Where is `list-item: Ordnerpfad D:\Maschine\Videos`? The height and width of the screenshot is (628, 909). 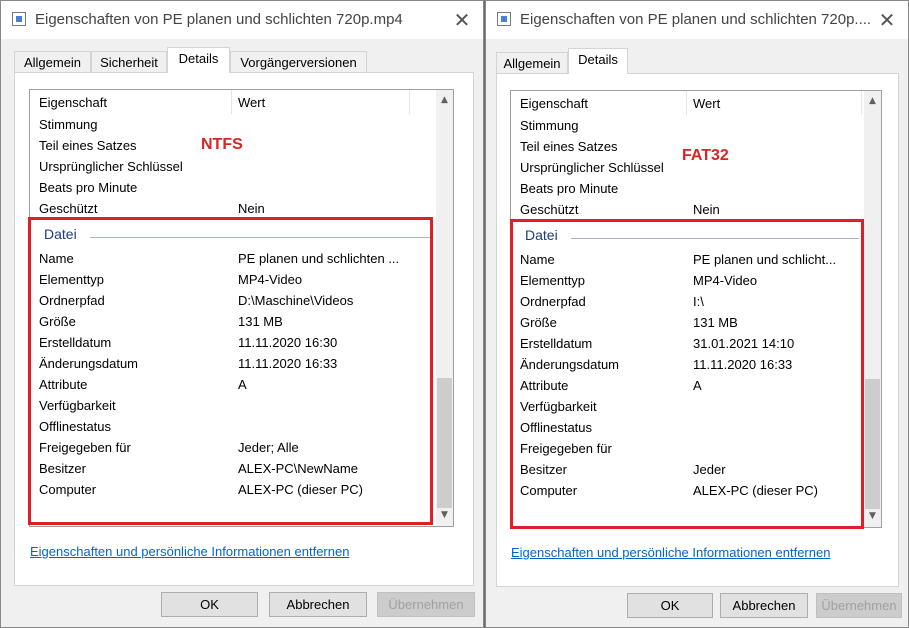 list-item: Ordnerpfad D:\Maschine\Videos is located at coordinates (196, 301).